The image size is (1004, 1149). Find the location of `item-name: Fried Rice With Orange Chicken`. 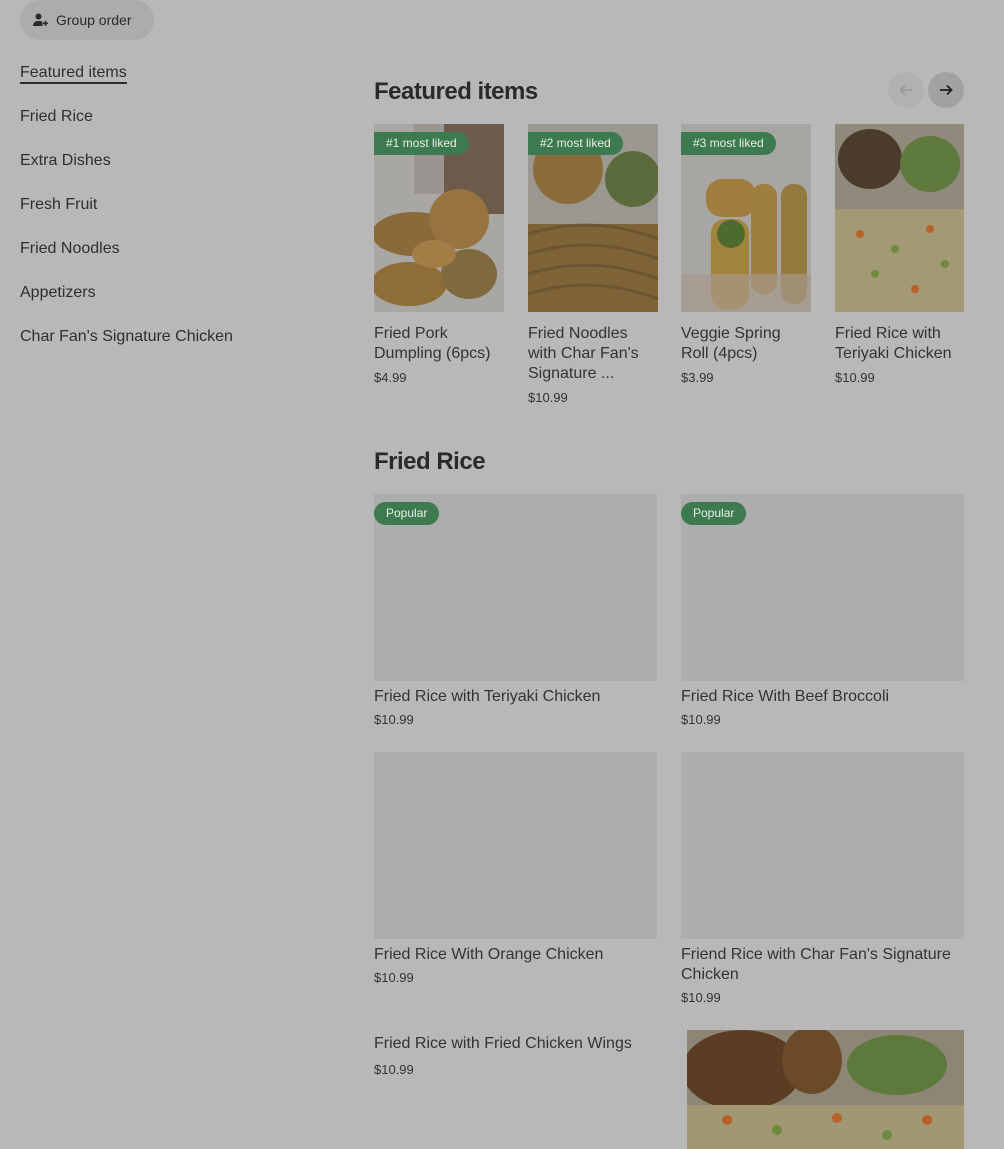

item-name: Fried Rice With Orange Chicken is located at coordinates (489, 954).